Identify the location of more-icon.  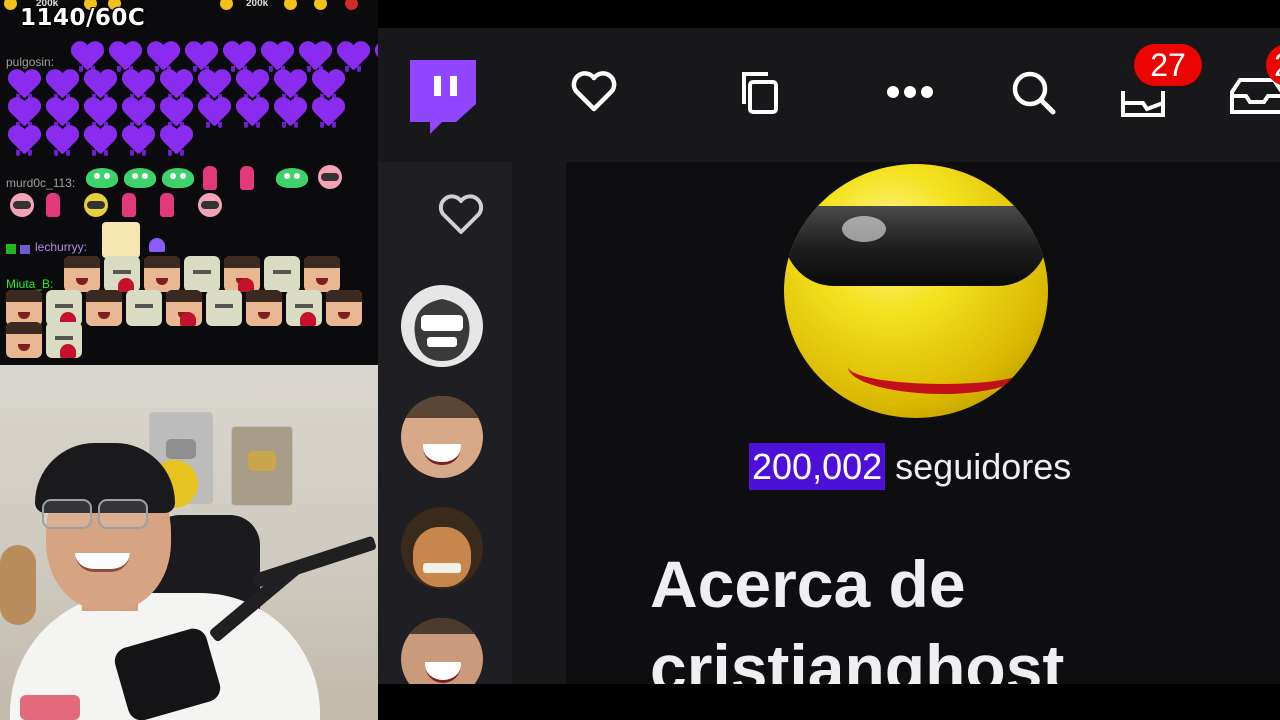
(910, 92).